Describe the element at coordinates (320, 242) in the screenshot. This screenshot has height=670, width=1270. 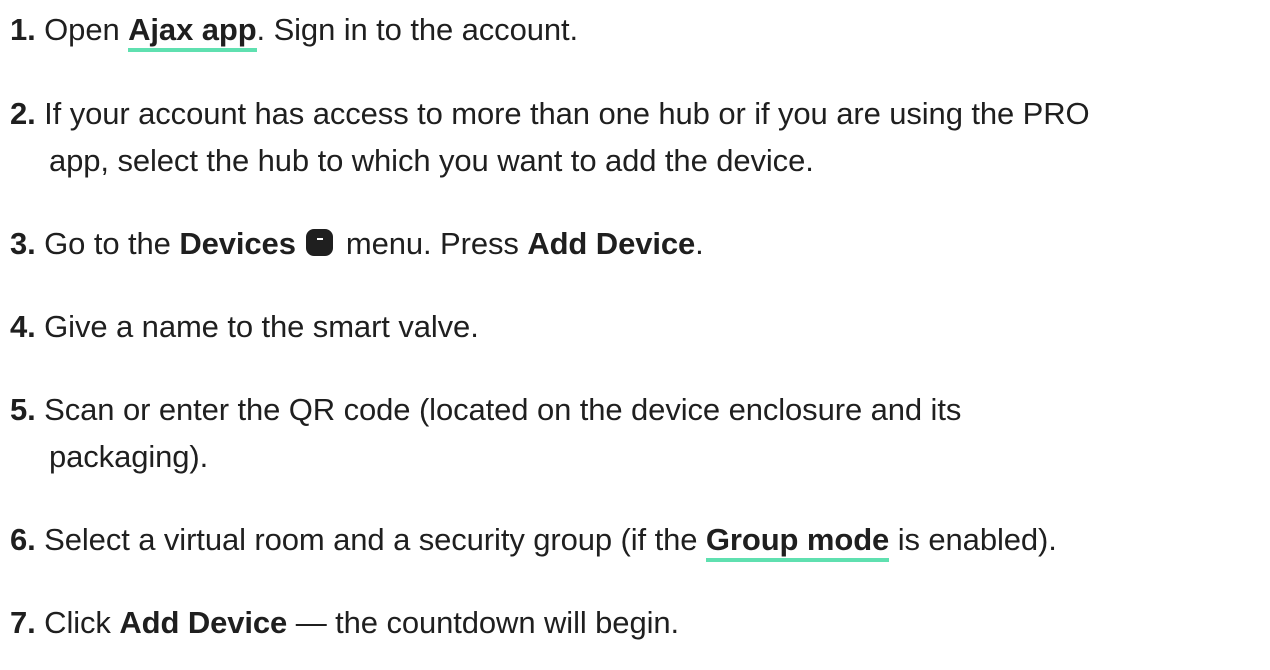
I see `devices-icon` at that location.